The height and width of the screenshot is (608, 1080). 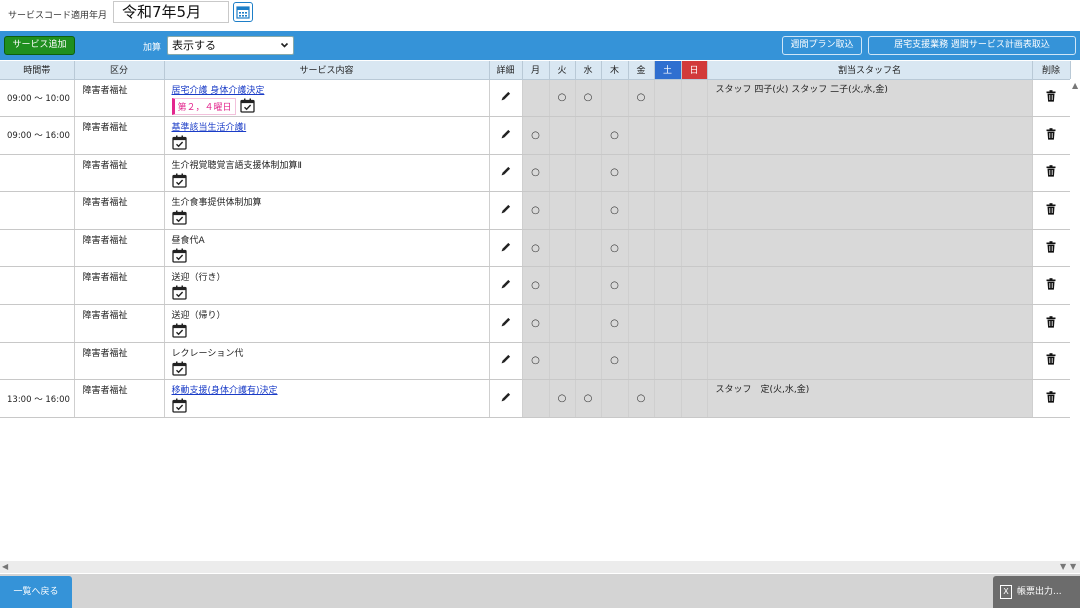 What do you see at coordinates (39, 45) in the screenshot?
I see `add-service-button: サービス追加` at bounding box center [39, 45].